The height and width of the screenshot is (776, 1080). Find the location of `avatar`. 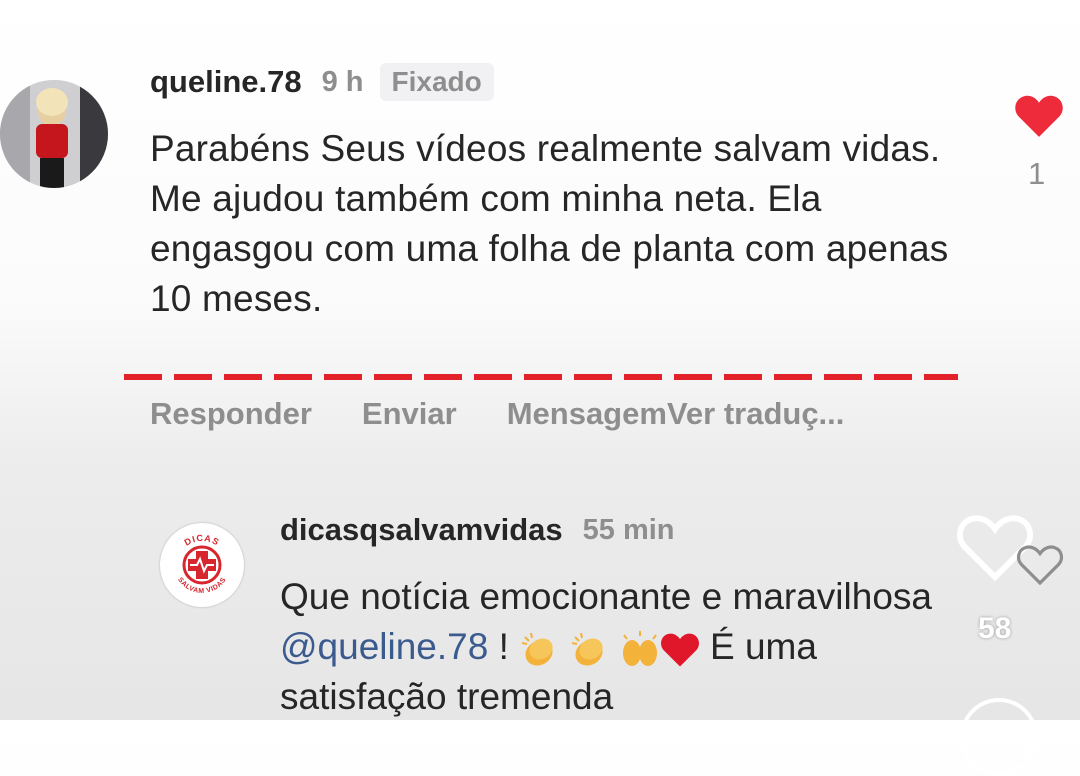

avatar is located at coordinates (54, 134).